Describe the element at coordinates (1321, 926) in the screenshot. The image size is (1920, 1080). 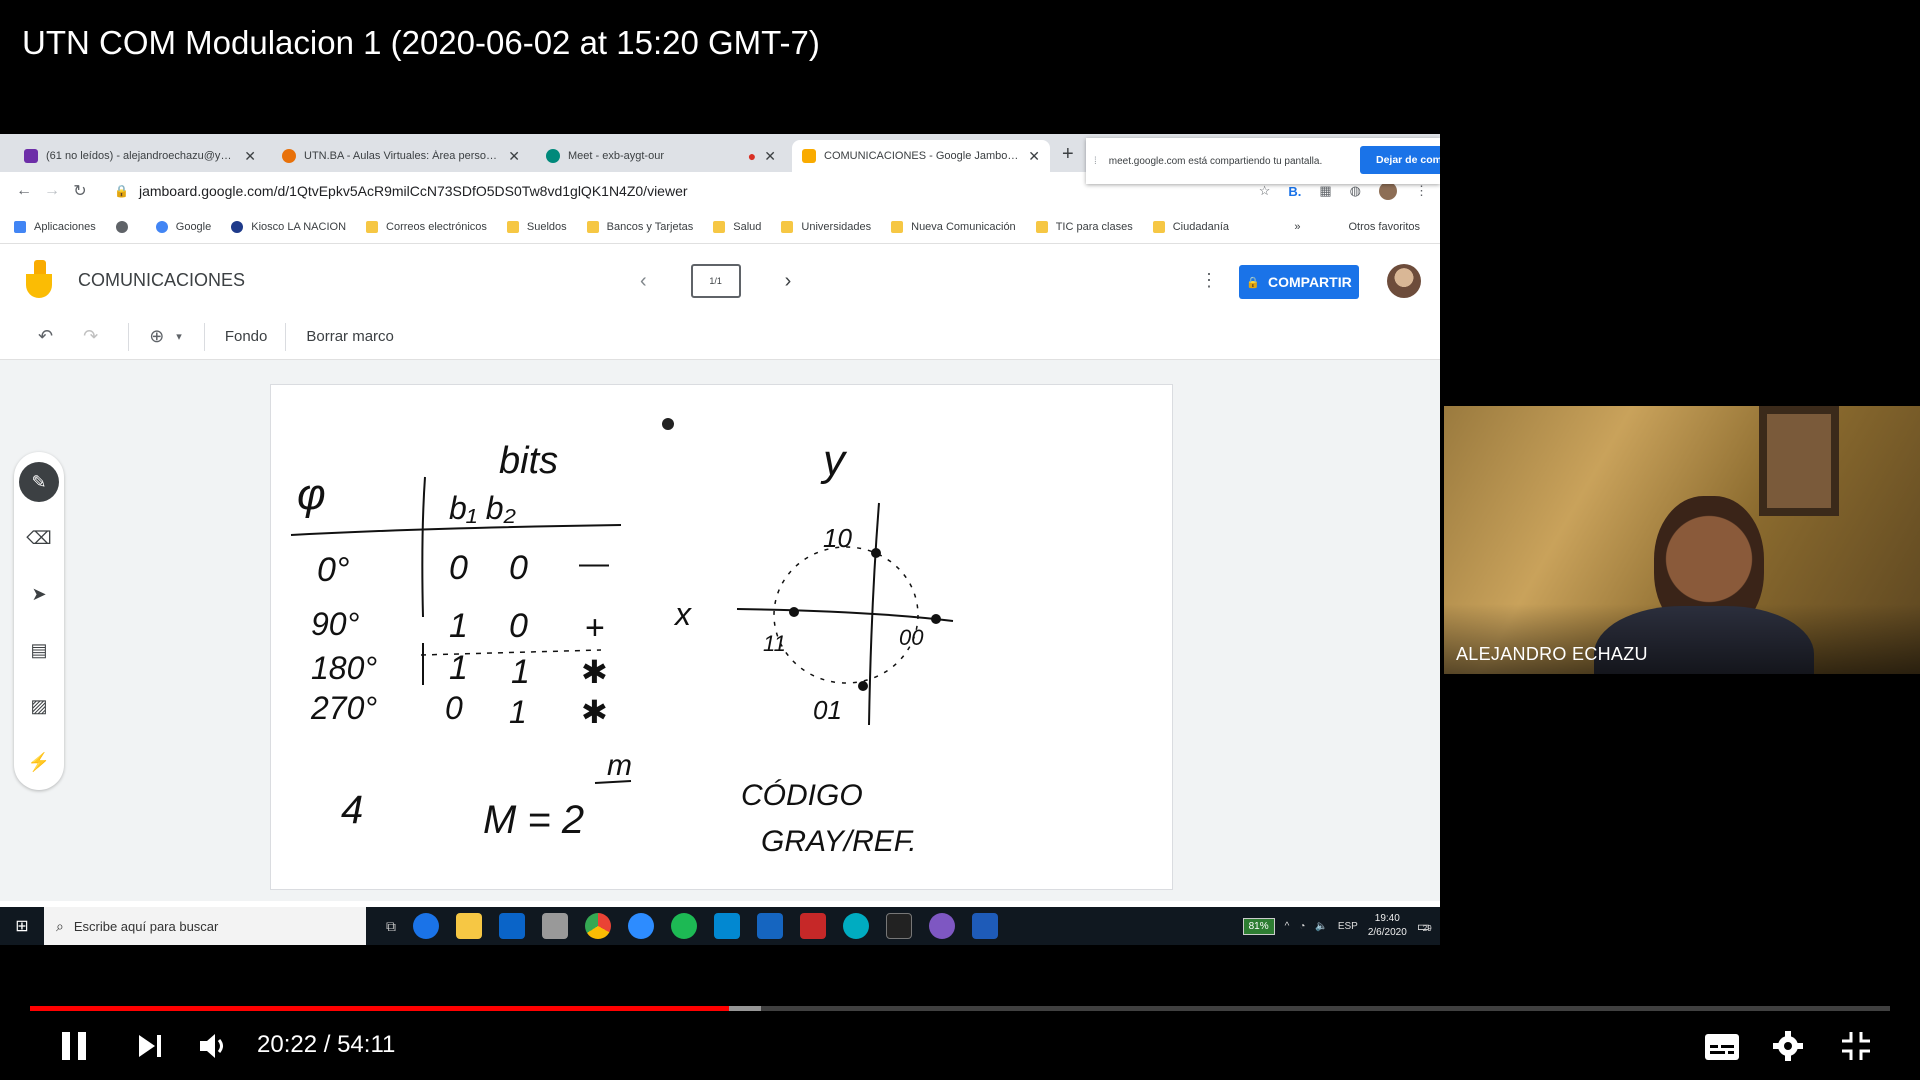
I see `volume-icon: 🔈` at that location.